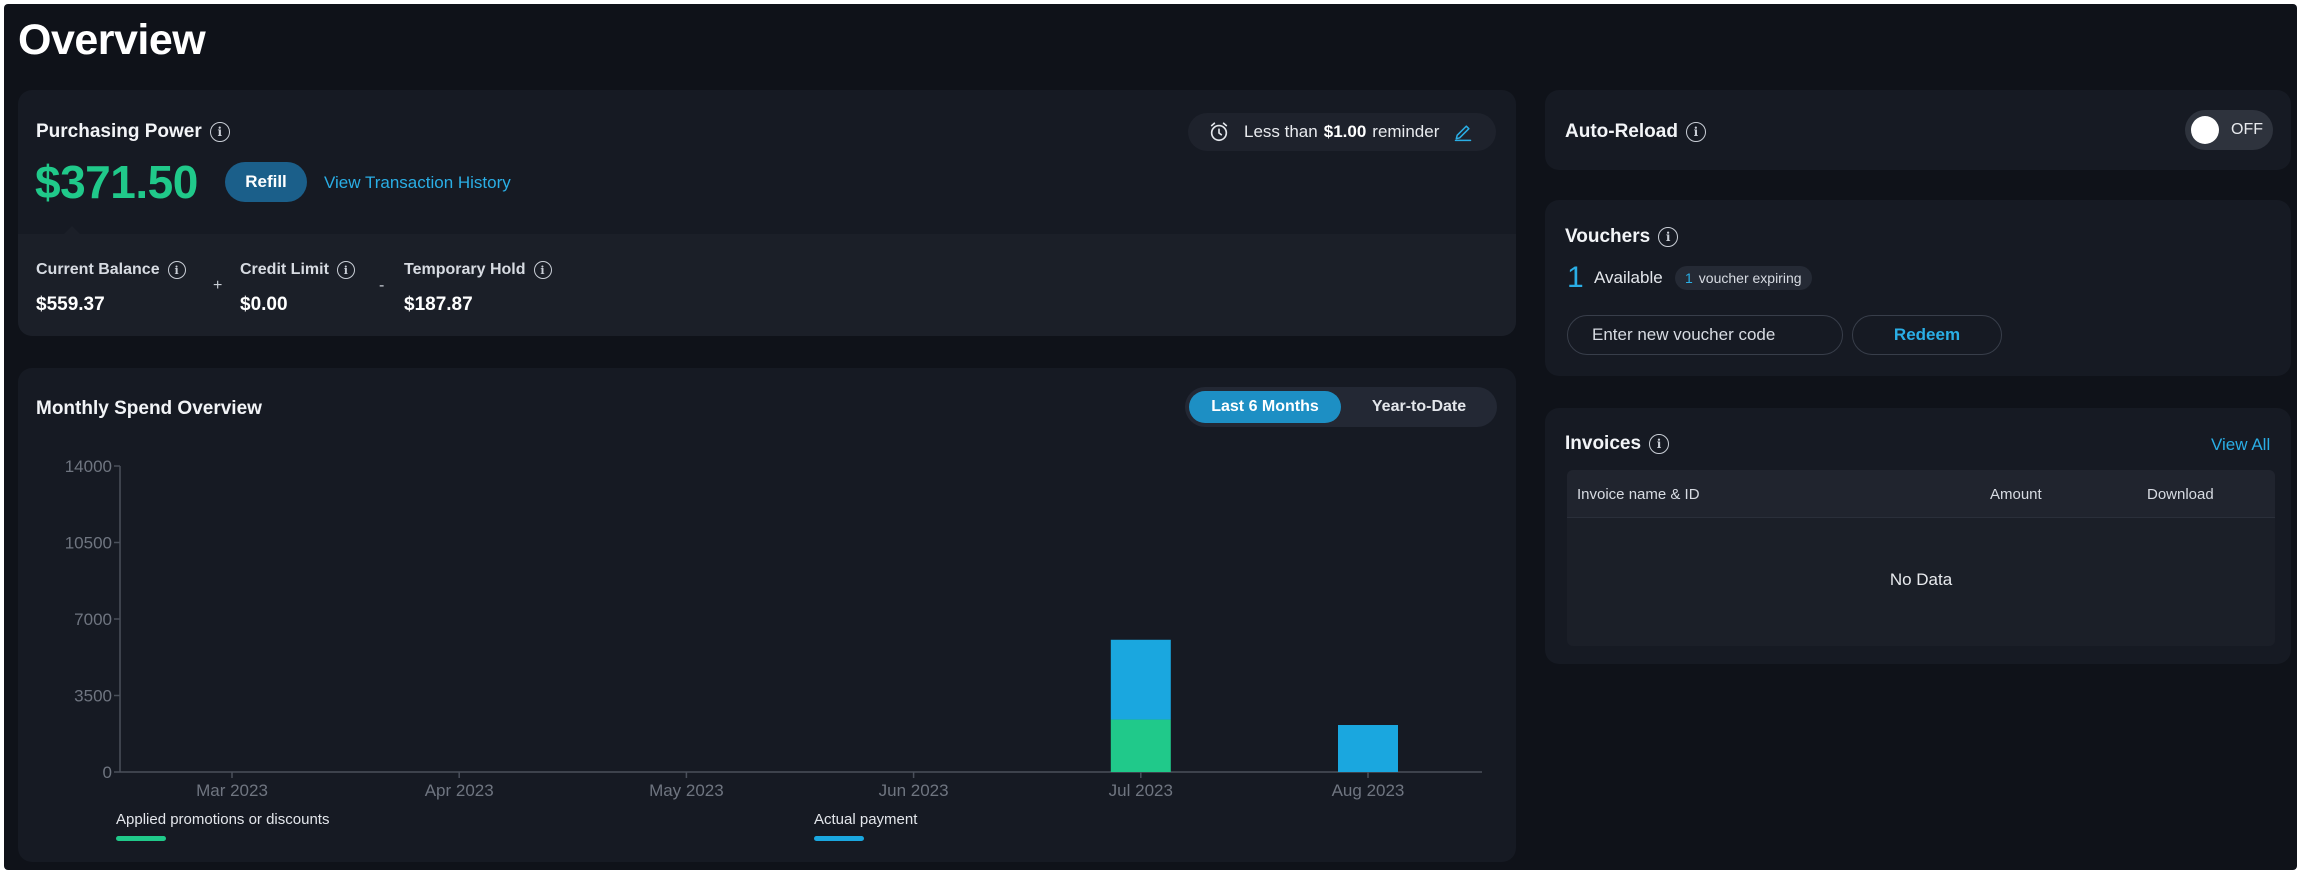 The height and width of the screenshot is (874, 2301). I want to click on x-tick-label: Aug 2023, so click(1368, 790).